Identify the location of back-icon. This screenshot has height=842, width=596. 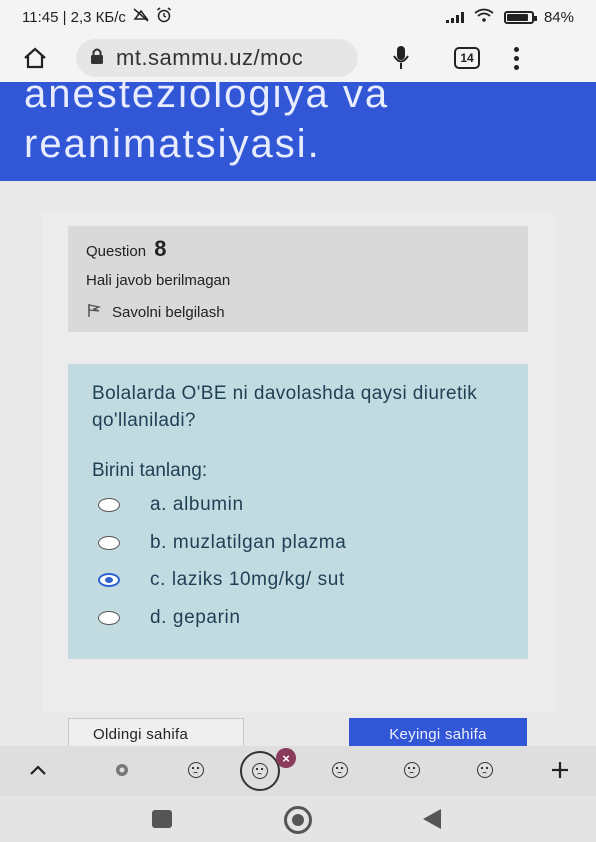
(432, 819).